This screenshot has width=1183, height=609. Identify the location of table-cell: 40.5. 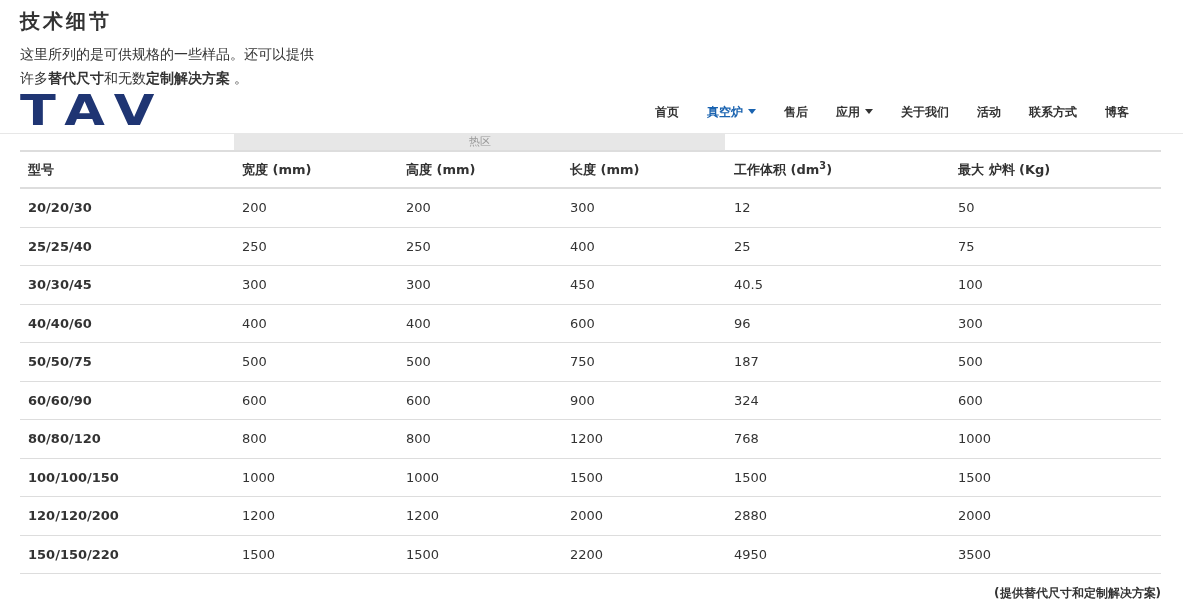
(748, 284).